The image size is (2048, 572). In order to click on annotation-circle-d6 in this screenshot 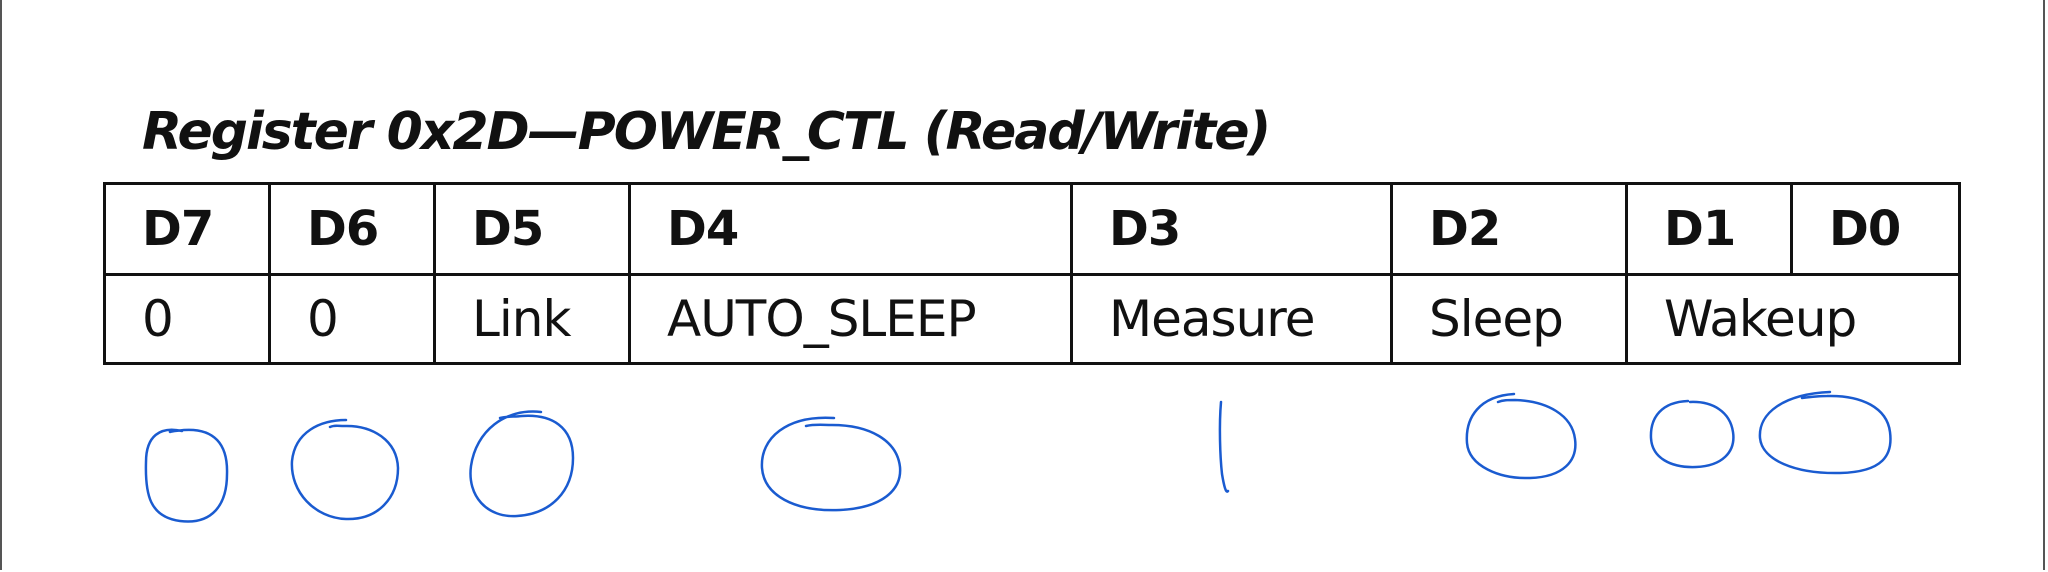, I will do `click(345, 469)`.